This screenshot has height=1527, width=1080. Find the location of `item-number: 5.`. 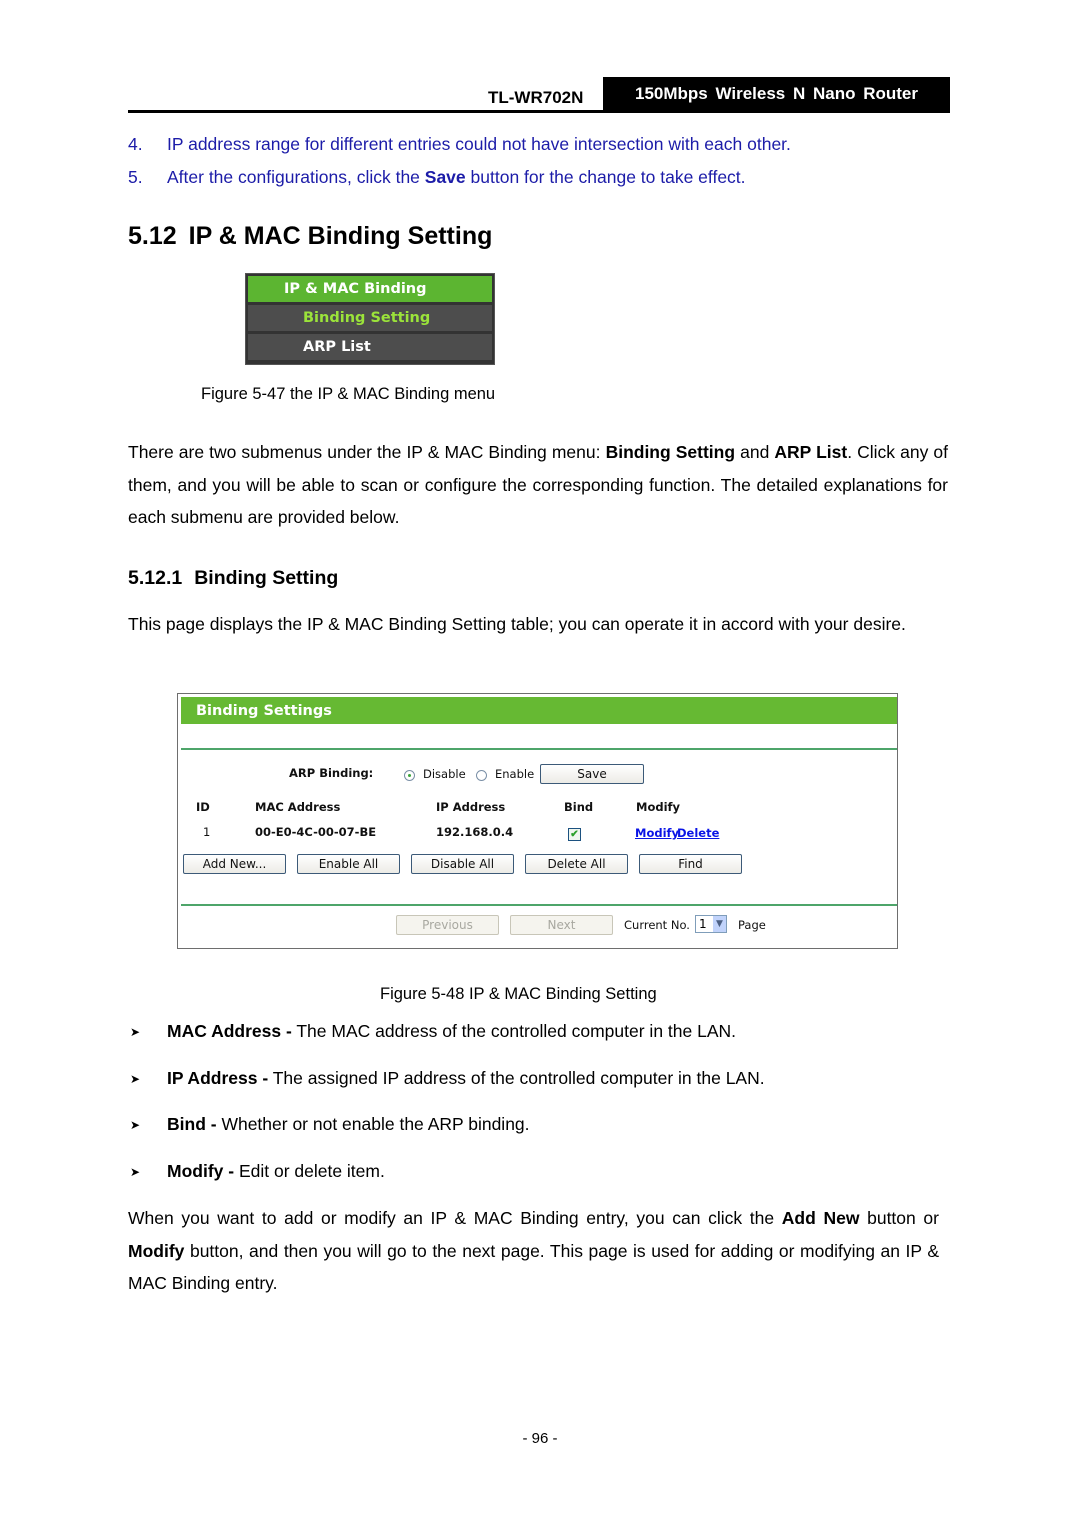

item-number: 5. is located at coordinates (135, 177).